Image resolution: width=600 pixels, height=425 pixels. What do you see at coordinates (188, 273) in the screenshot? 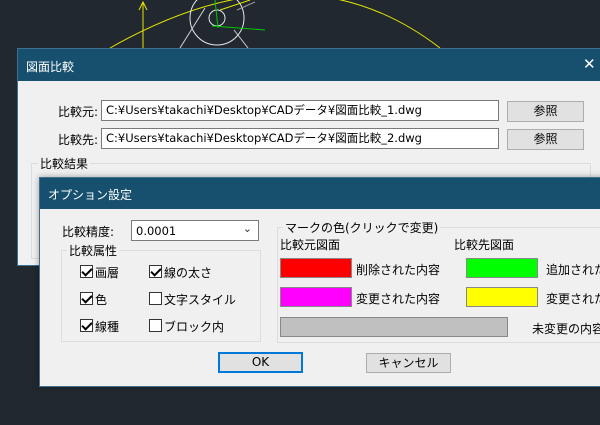
I see `checkbox-lineweight-label: 線の太さ` at bounding box center [188, 273].